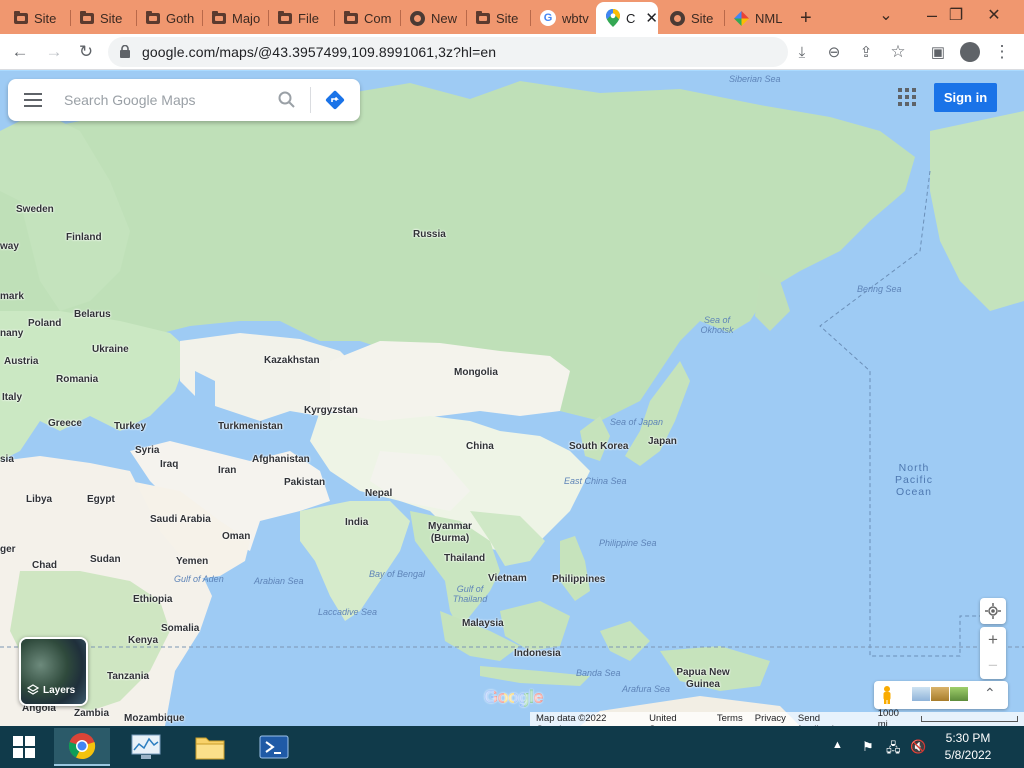  I want to click on map-label: Philippines, so click(579, 579).